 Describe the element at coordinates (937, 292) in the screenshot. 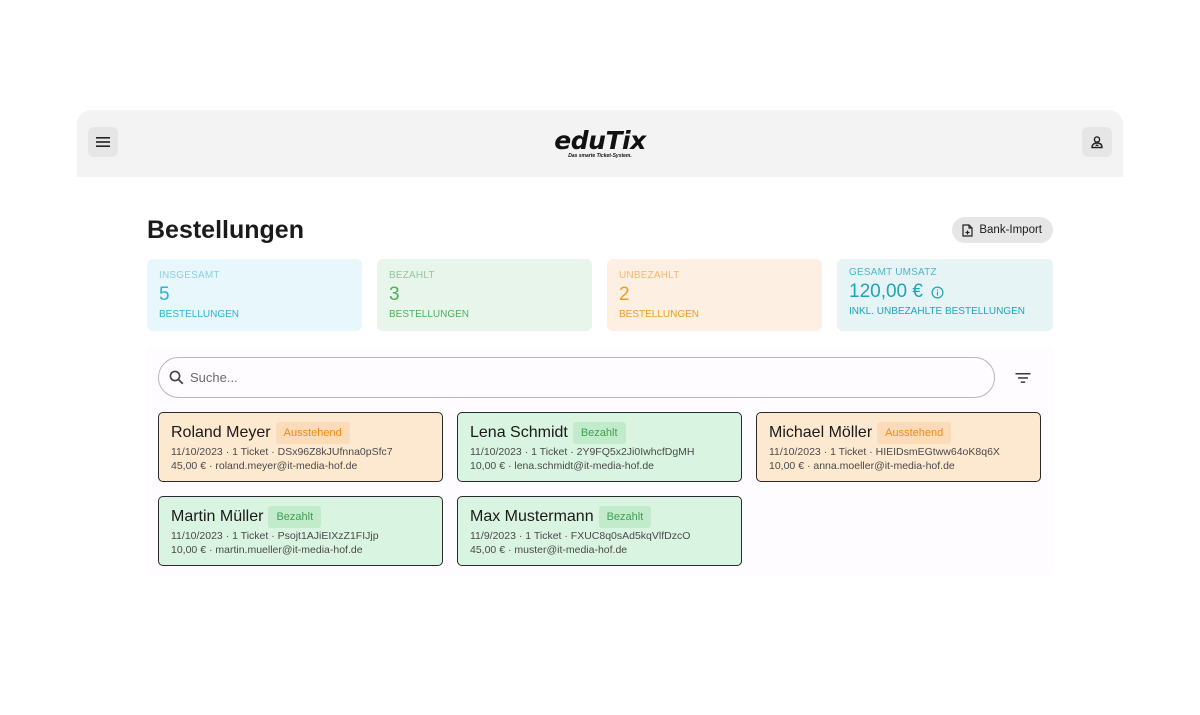

I see `info-icon` at that location.